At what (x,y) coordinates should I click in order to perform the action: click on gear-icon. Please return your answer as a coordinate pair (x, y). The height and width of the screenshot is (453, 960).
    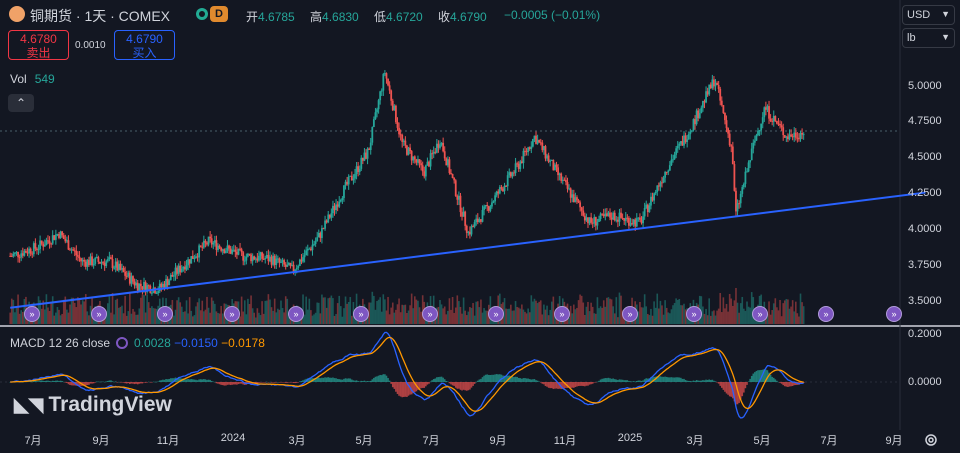
    Looking at the image, I should click on (931, 440).